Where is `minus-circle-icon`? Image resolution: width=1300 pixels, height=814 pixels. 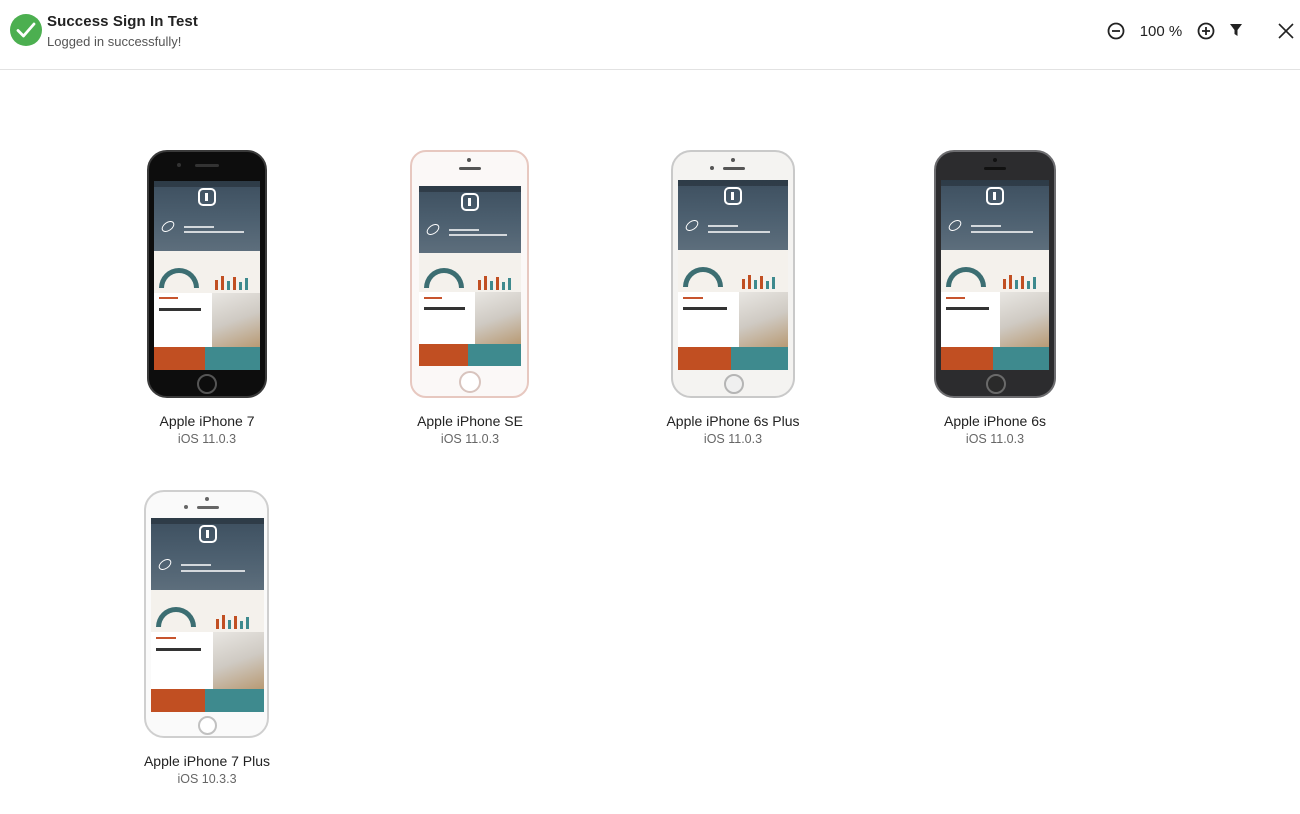
minus-circle-icon is located at coordinates (1116, 31).